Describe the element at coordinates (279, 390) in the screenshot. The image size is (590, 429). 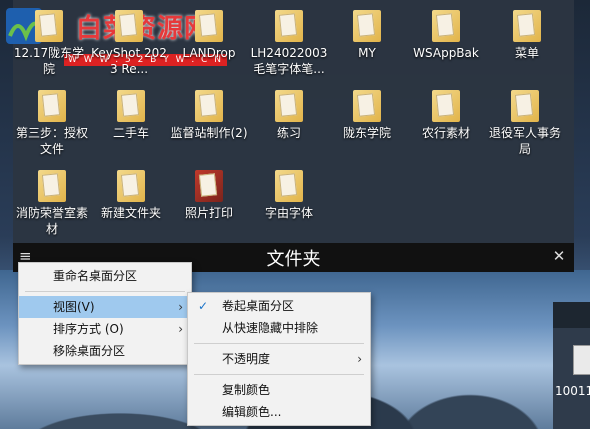
I see `menu-item-copy-color: 复制颜色` at that location.